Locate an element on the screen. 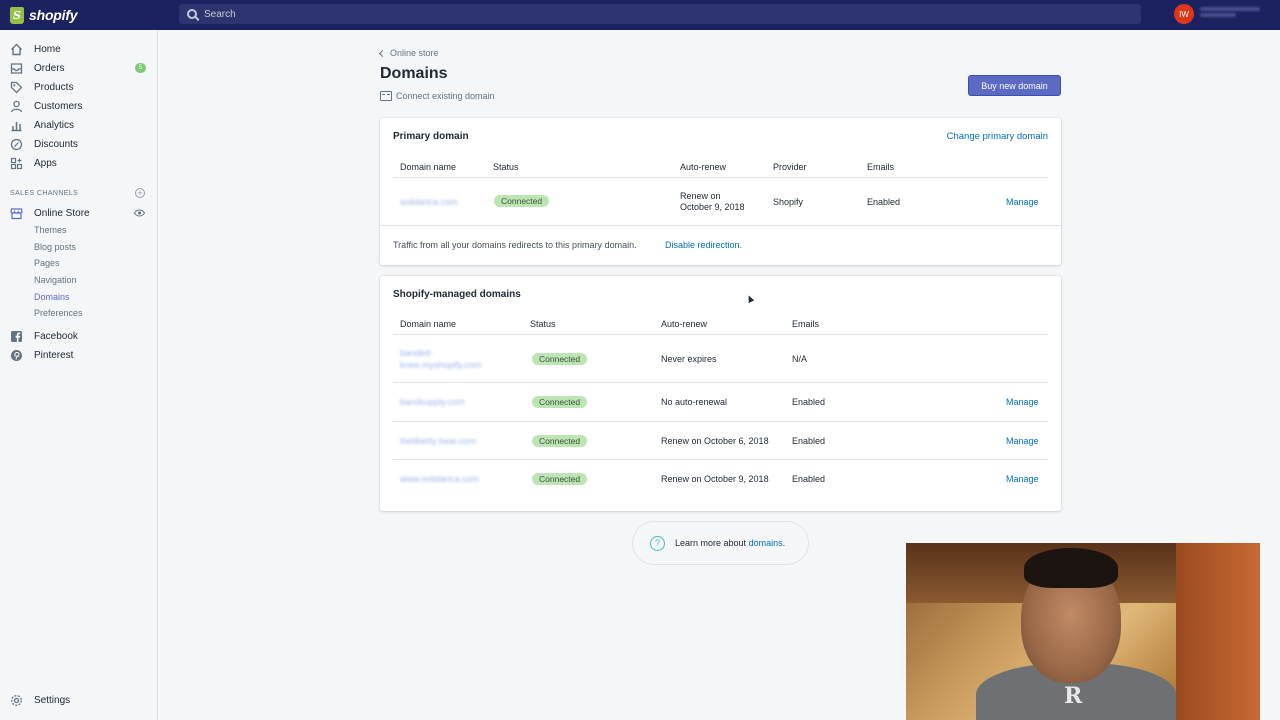 This screenshot has height=720, width=1280. sidebar-item-apps: Apps is located at coordinates (79, 163).